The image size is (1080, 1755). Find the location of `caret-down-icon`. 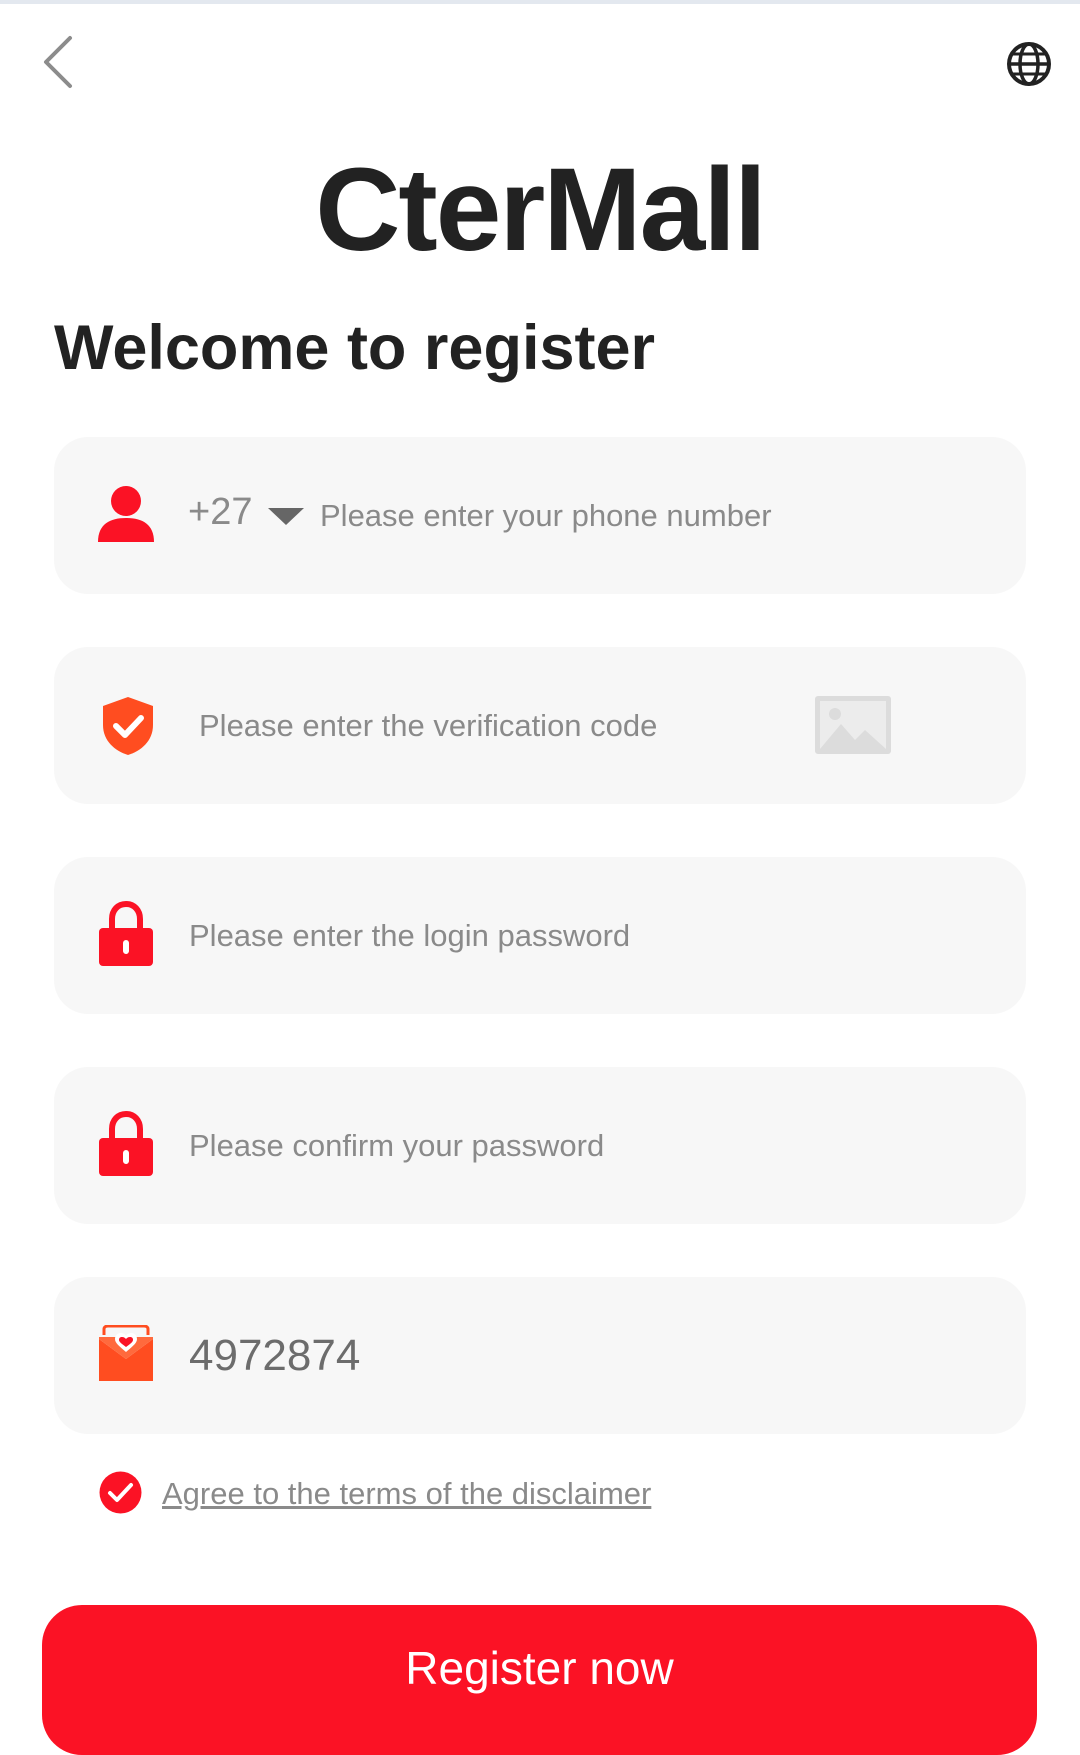

caret-down-icon is located at coordinates (286, 516).